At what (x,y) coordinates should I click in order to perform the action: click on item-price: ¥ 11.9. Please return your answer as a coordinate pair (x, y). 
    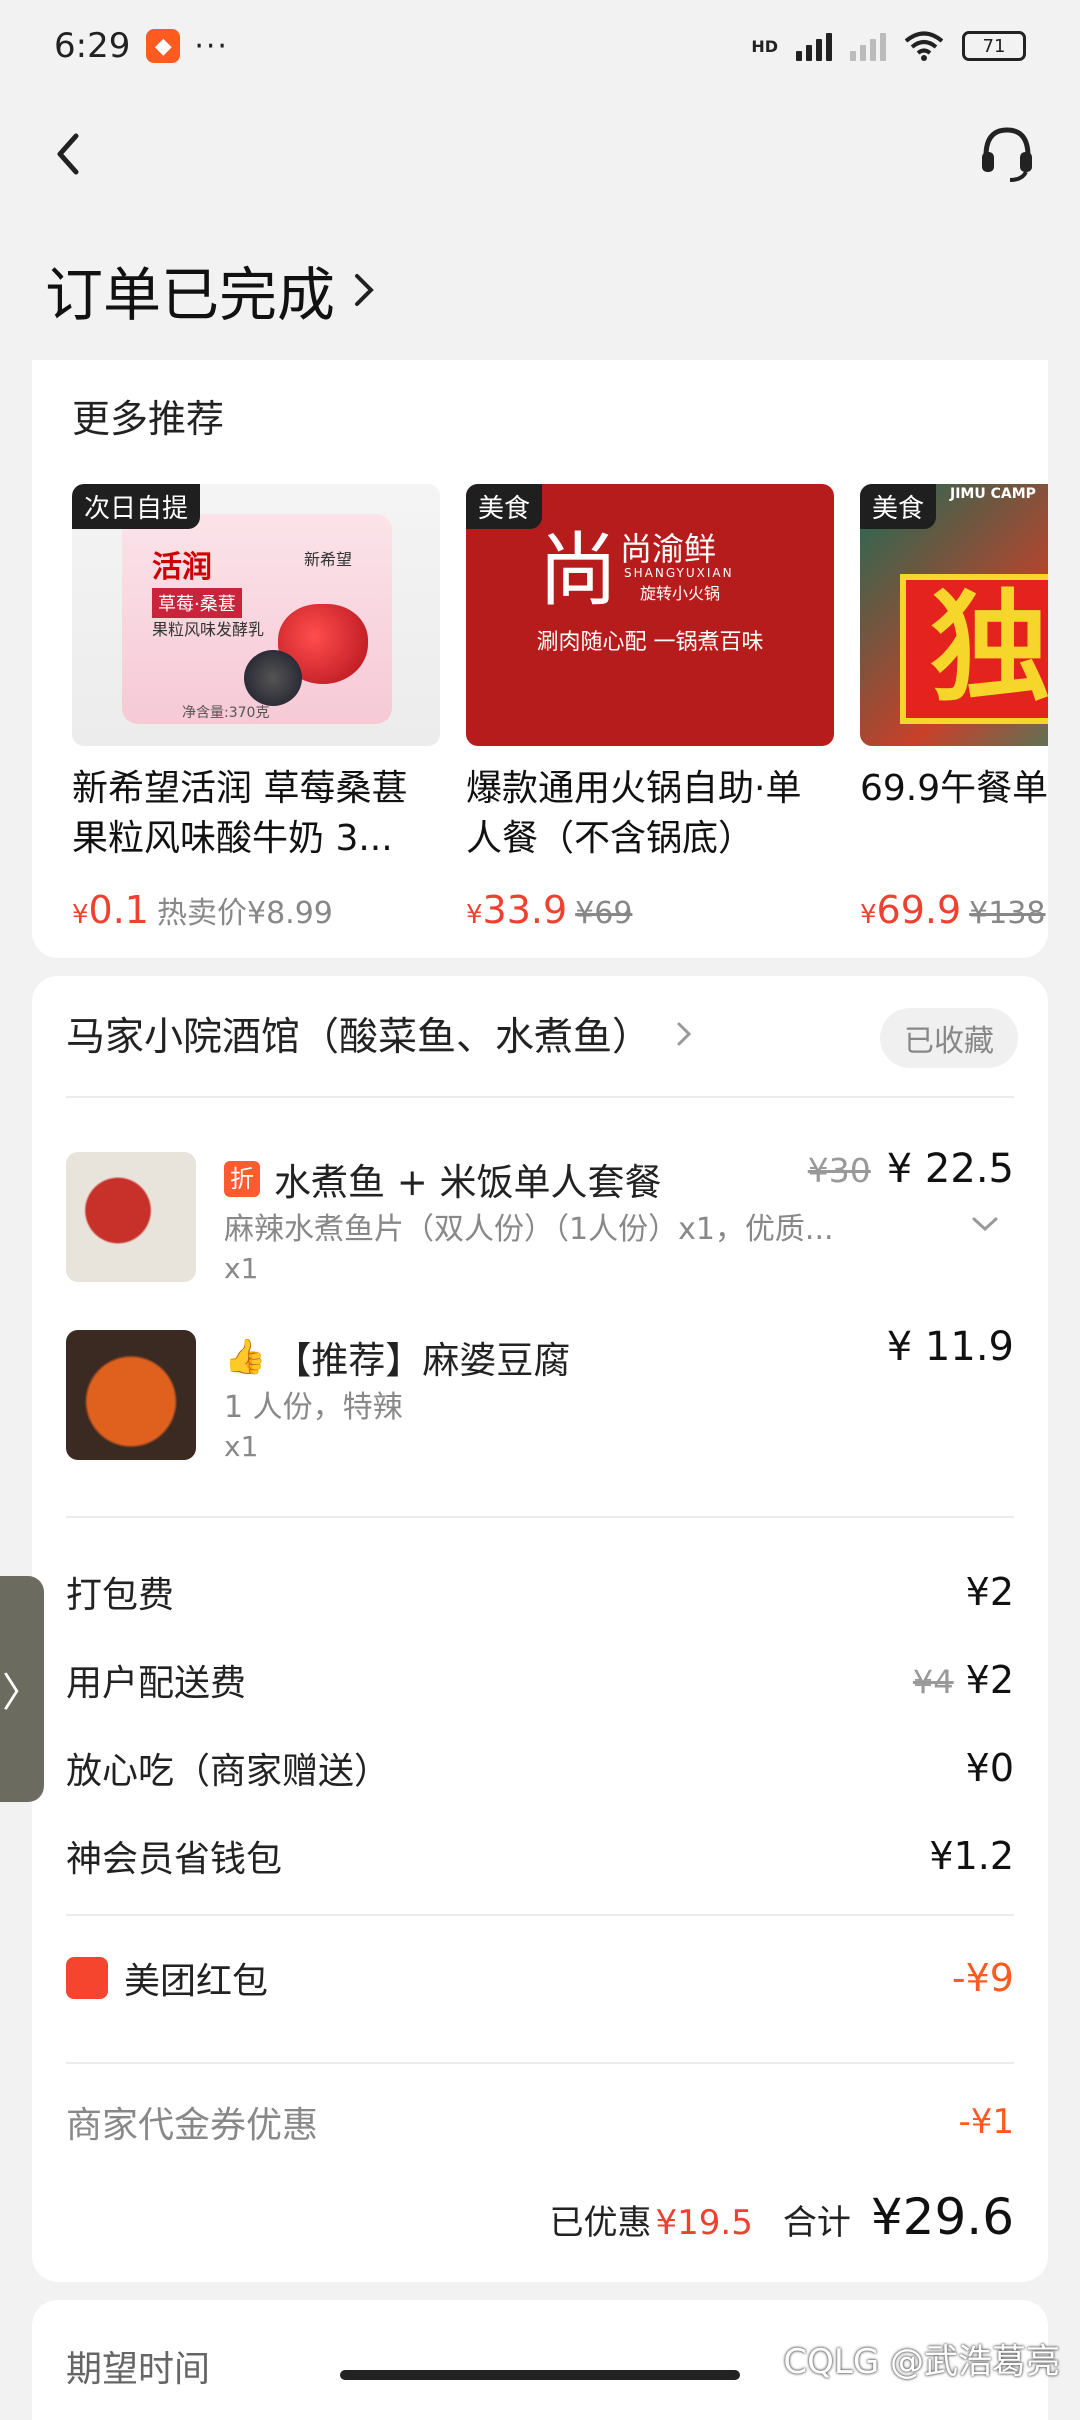
    Looking at the image, I should click on (950, 1347).